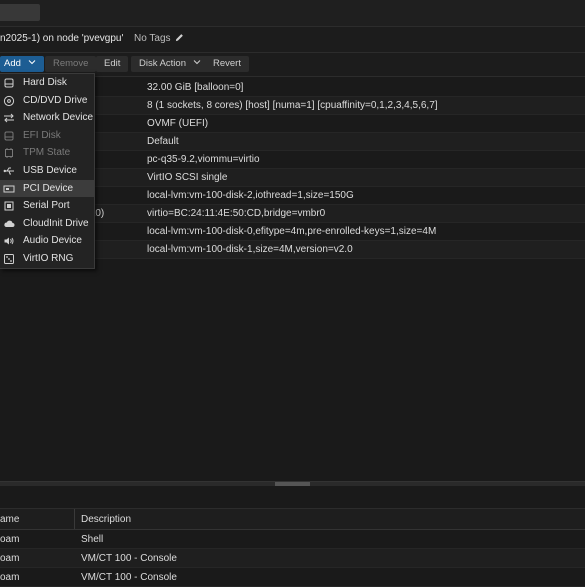 The image size is (585, 587). Describe the element at coordinates (47, 101) in the screenshot. I see `menu-item-cd-dvd-drive: CD/DVD Drive` at that location.